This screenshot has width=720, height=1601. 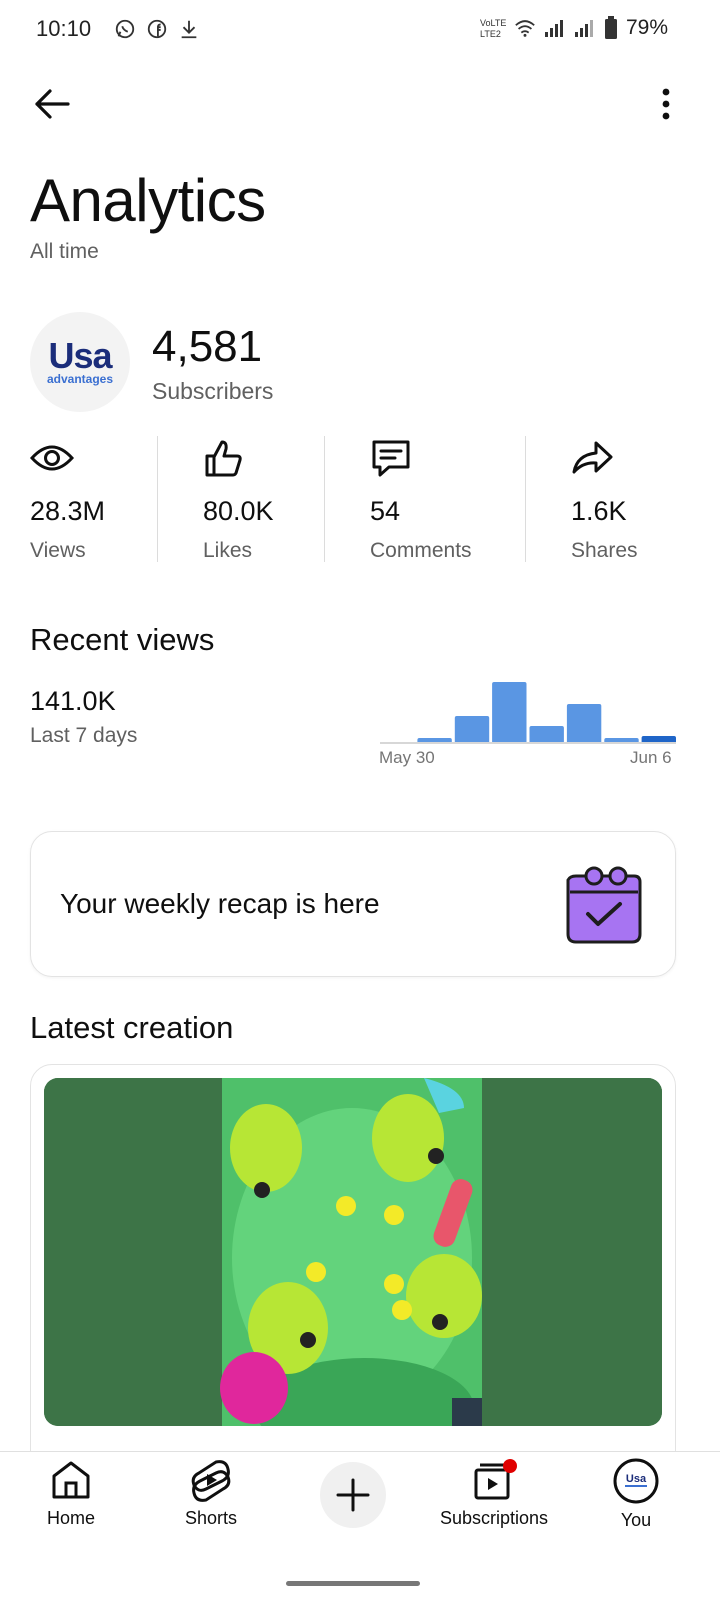 I want to click on page-title: Analytics, so click(x=148, y=200).